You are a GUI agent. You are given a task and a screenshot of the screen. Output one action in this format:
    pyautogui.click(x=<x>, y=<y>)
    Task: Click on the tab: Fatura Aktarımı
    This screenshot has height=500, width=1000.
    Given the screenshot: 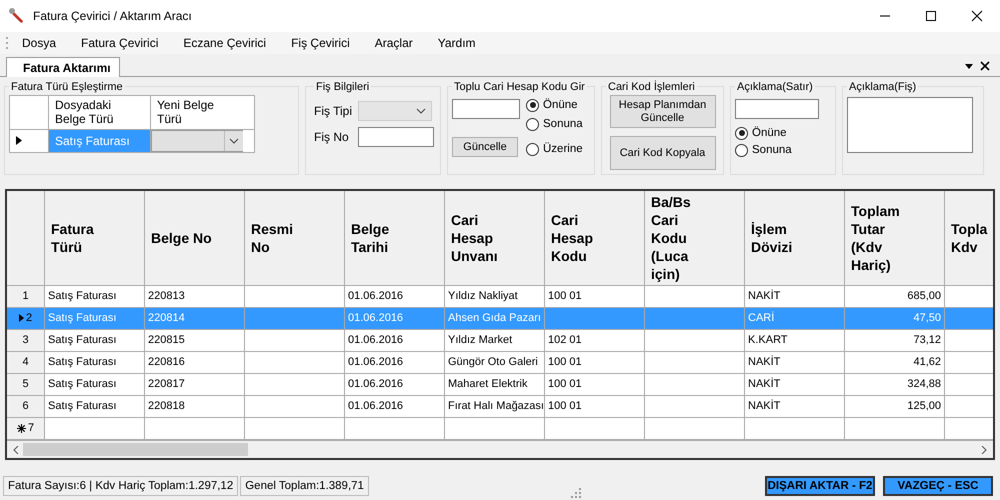 What is the action you would take?
    pyautogui.click(x=63, y=66)
    